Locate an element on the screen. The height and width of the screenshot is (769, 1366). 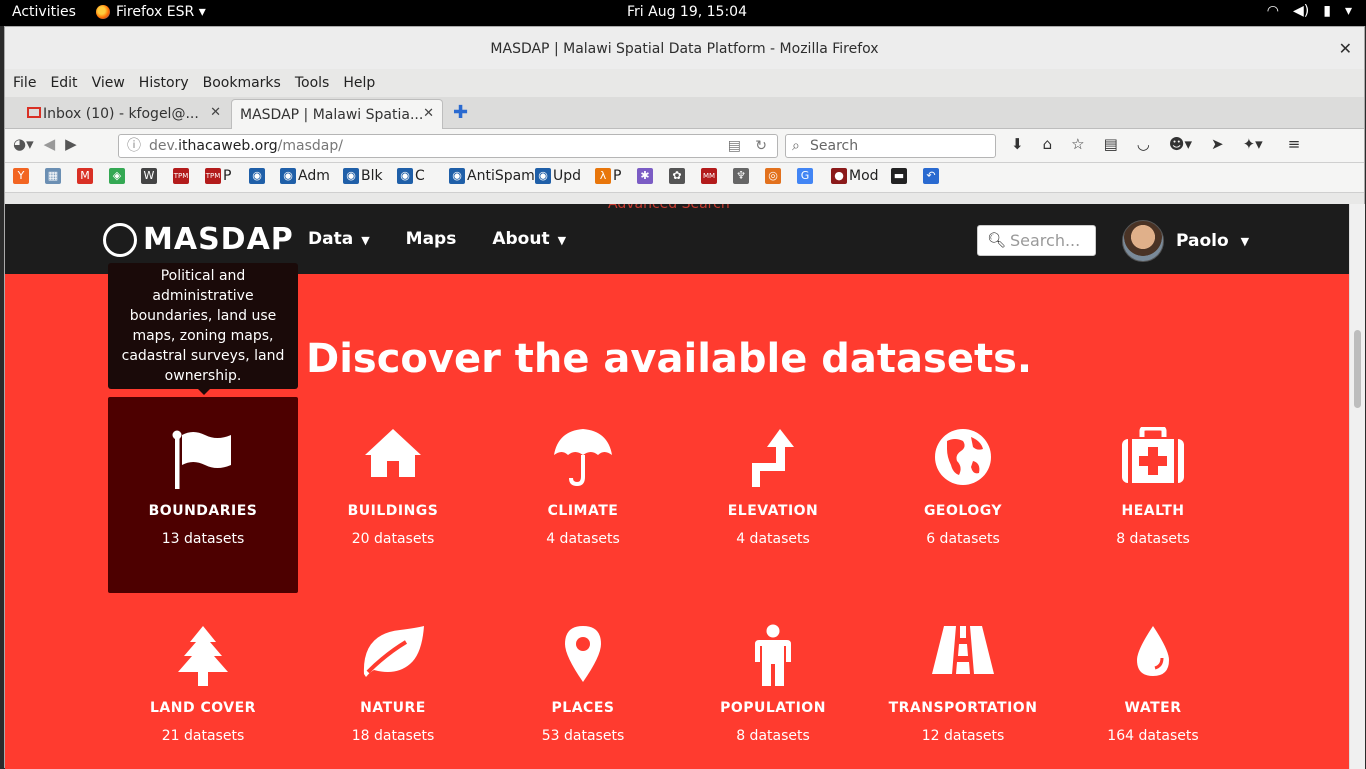
bookmark-item: ◎ is located at coordinates (773, 176).